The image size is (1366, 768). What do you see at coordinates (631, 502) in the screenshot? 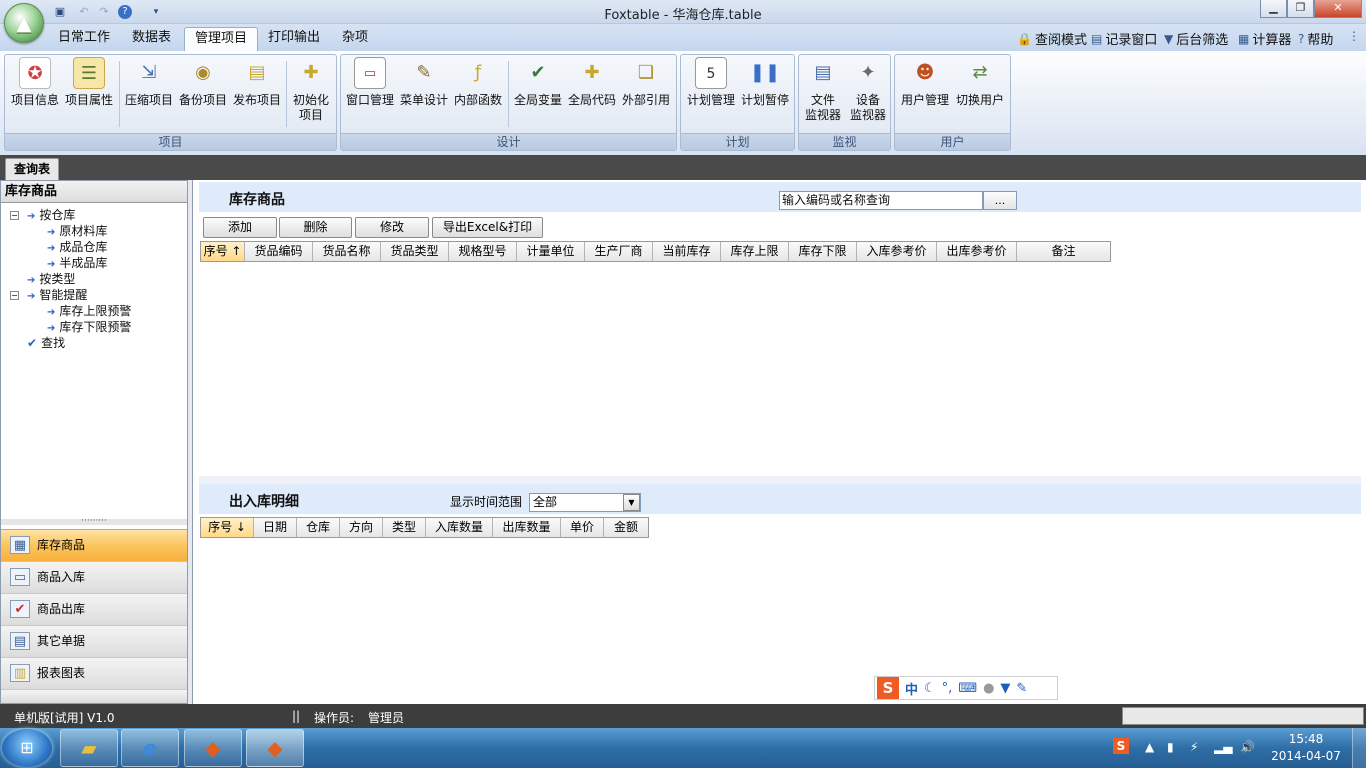
I see `dropdown-arrow-icon: ▼` at bounding box center [631, 502].